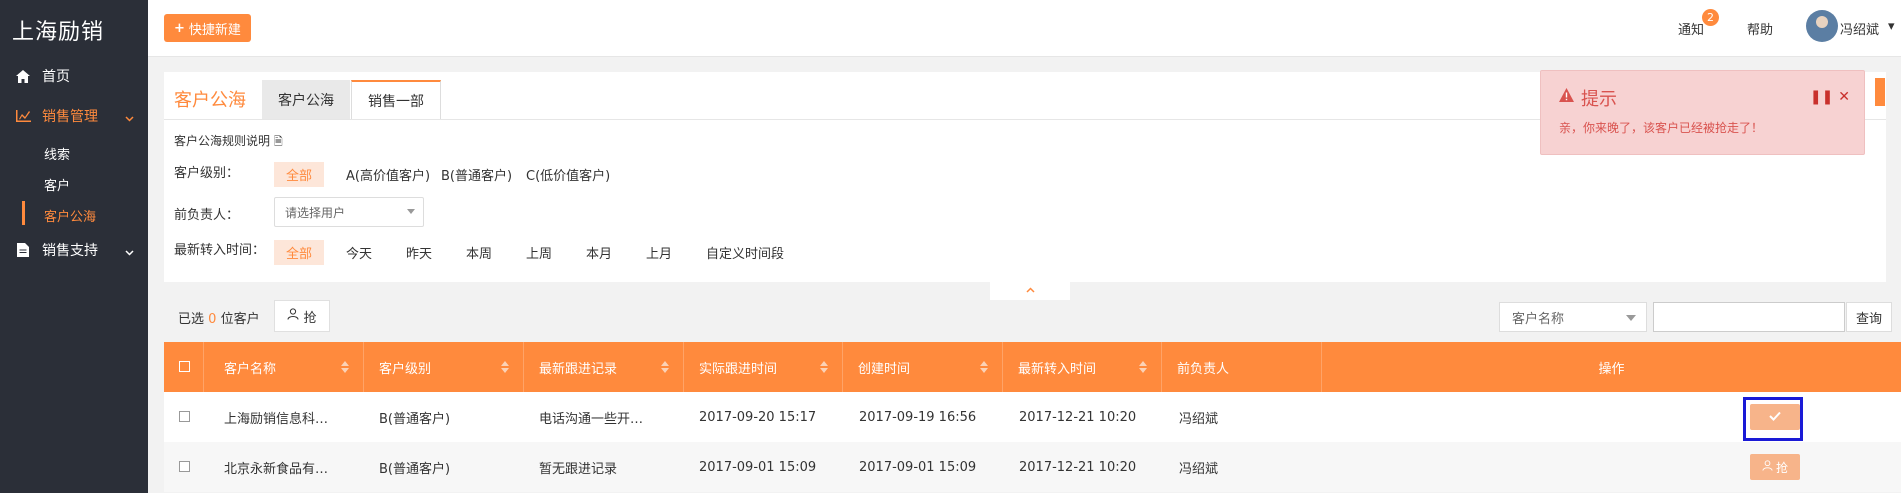 The width and height of the screenshot is (1901, 493). Describe the element at coordinates (388, 174) in the screenshot. I see `level-option-a: A(高价值客户)` at that location.